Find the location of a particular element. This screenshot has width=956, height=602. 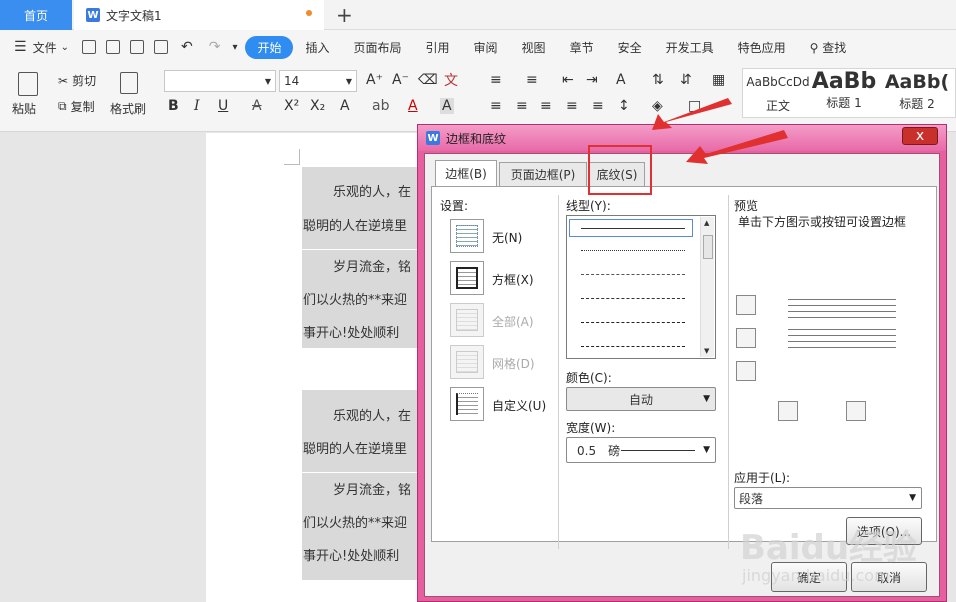

divider is located at coordinates (728, 372).